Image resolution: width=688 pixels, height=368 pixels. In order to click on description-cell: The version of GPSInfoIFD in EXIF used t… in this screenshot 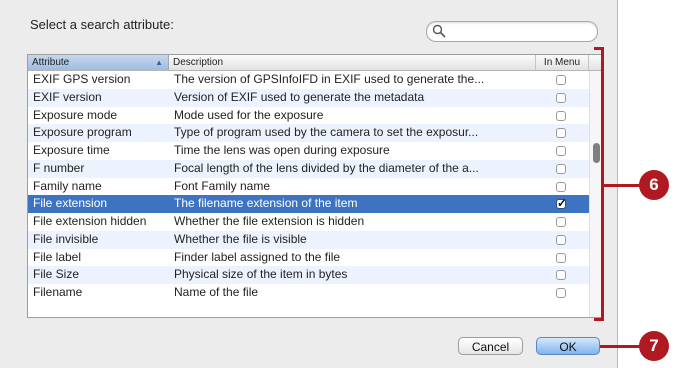, I will do `click(329, 79)`.